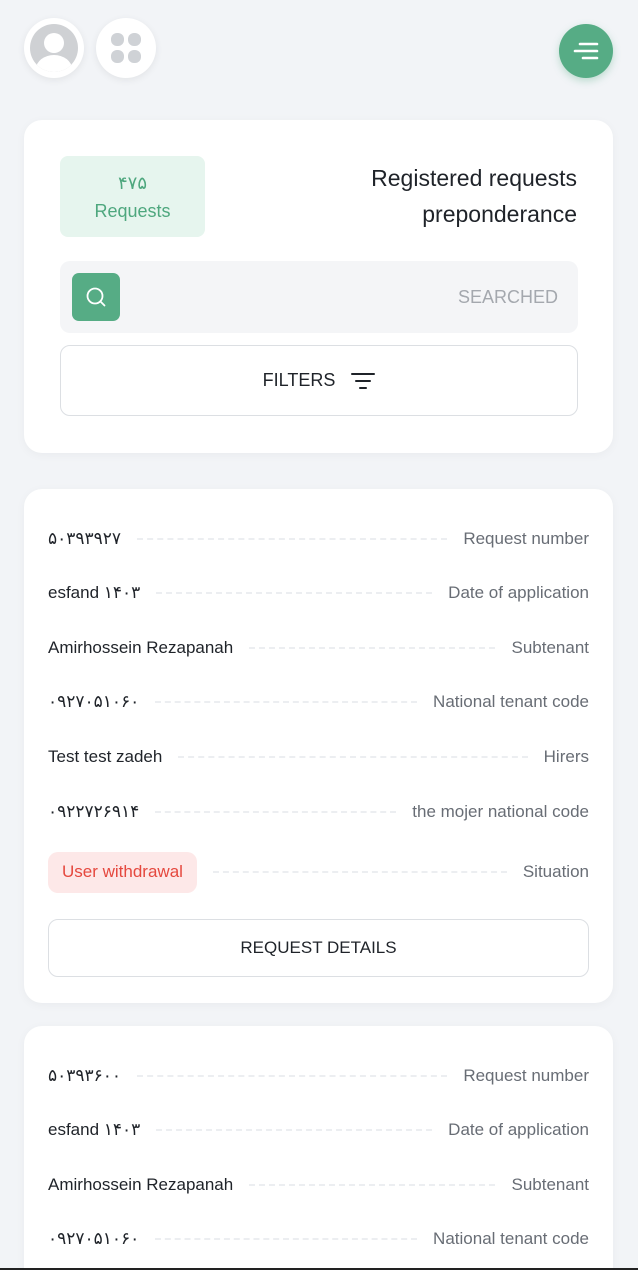 The height and width of the screenshot is (1270, 638). I want to click on search-input, so click(345, 297).